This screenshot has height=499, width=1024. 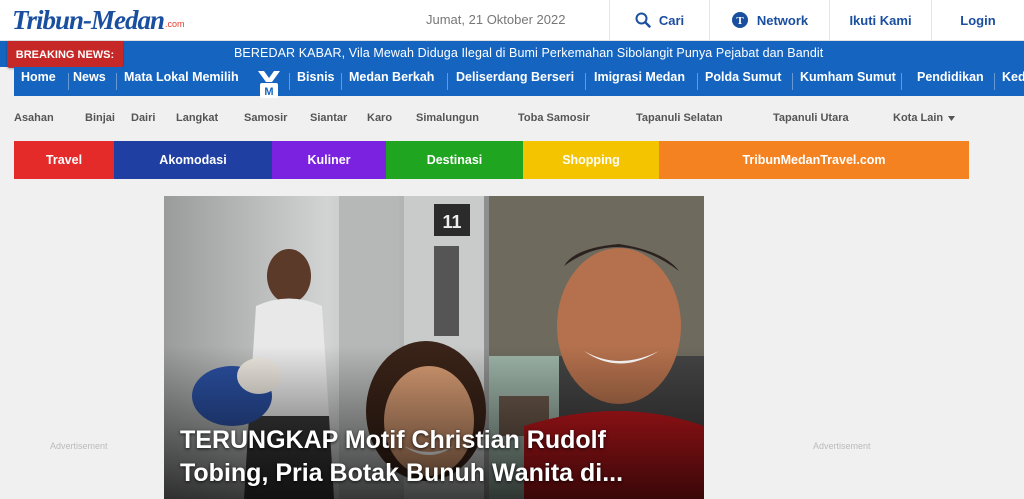 I want to click on nav-item-bisnis: Bisnis, so click(x=316, y=81).